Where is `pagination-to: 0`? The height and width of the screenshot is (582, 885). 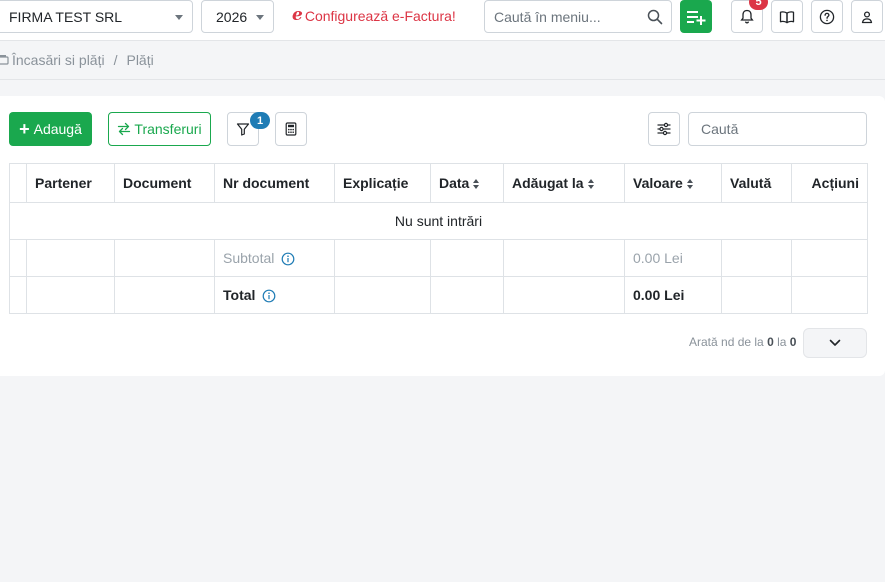
pagination-to: 0 is located at coordinates (793, 342).